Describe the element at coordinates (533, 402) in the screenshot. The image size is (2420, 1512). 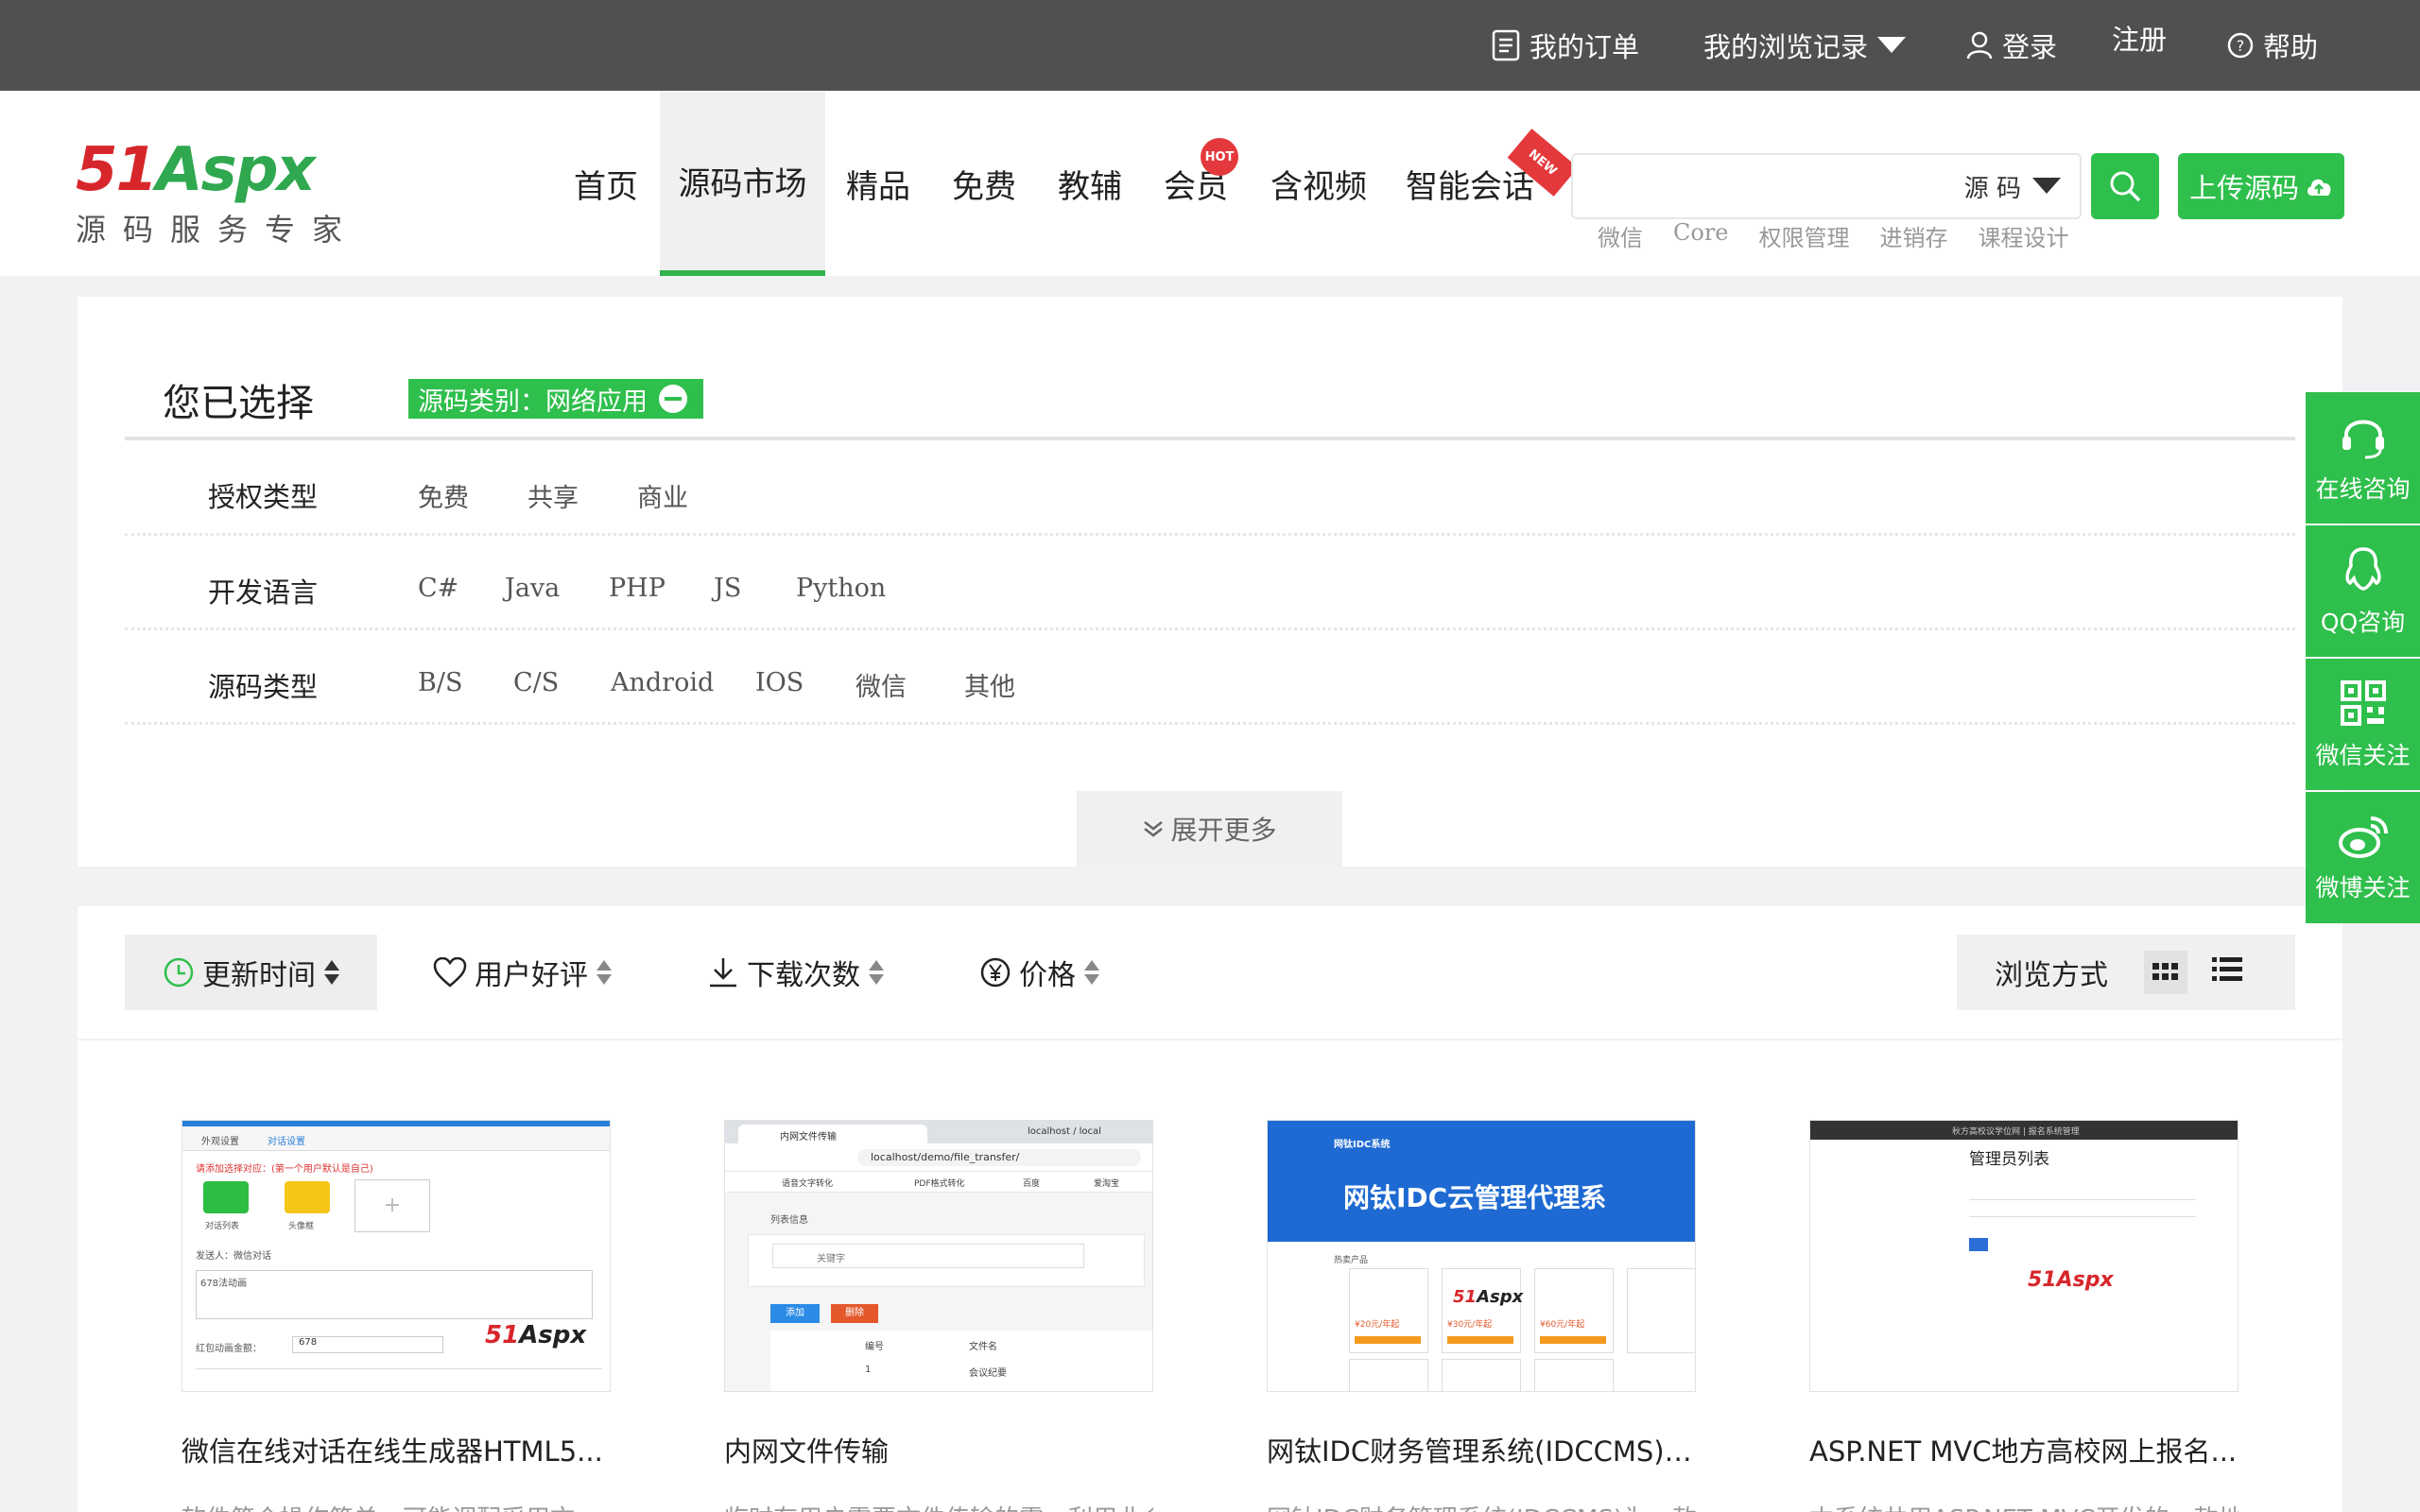
I see `selected-filter-label: 源码类别：网络应用` at that location.